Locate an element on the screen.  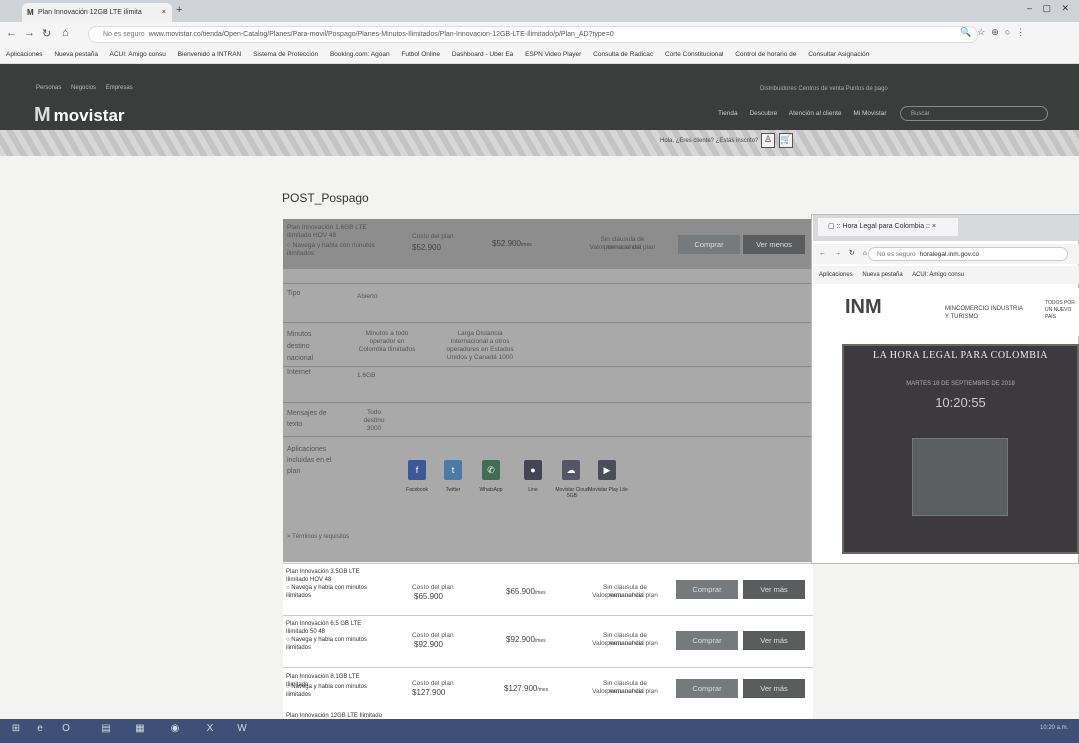
user-links: Hola, ¿Eres cliente? ¿Estás inscrito? is located at coordinates (709, 141).